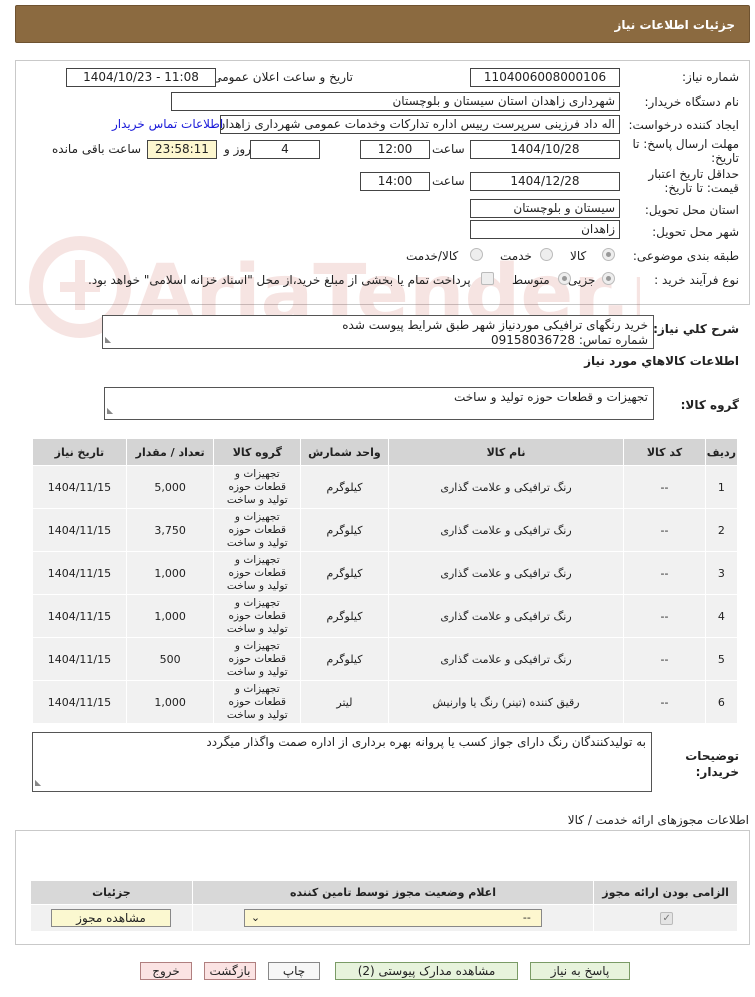 This screenshot has width=755, height=997. Describe the element at coordinates (487, 278) in the screenshot. I see `treasury-payment-checkbox` at that location.